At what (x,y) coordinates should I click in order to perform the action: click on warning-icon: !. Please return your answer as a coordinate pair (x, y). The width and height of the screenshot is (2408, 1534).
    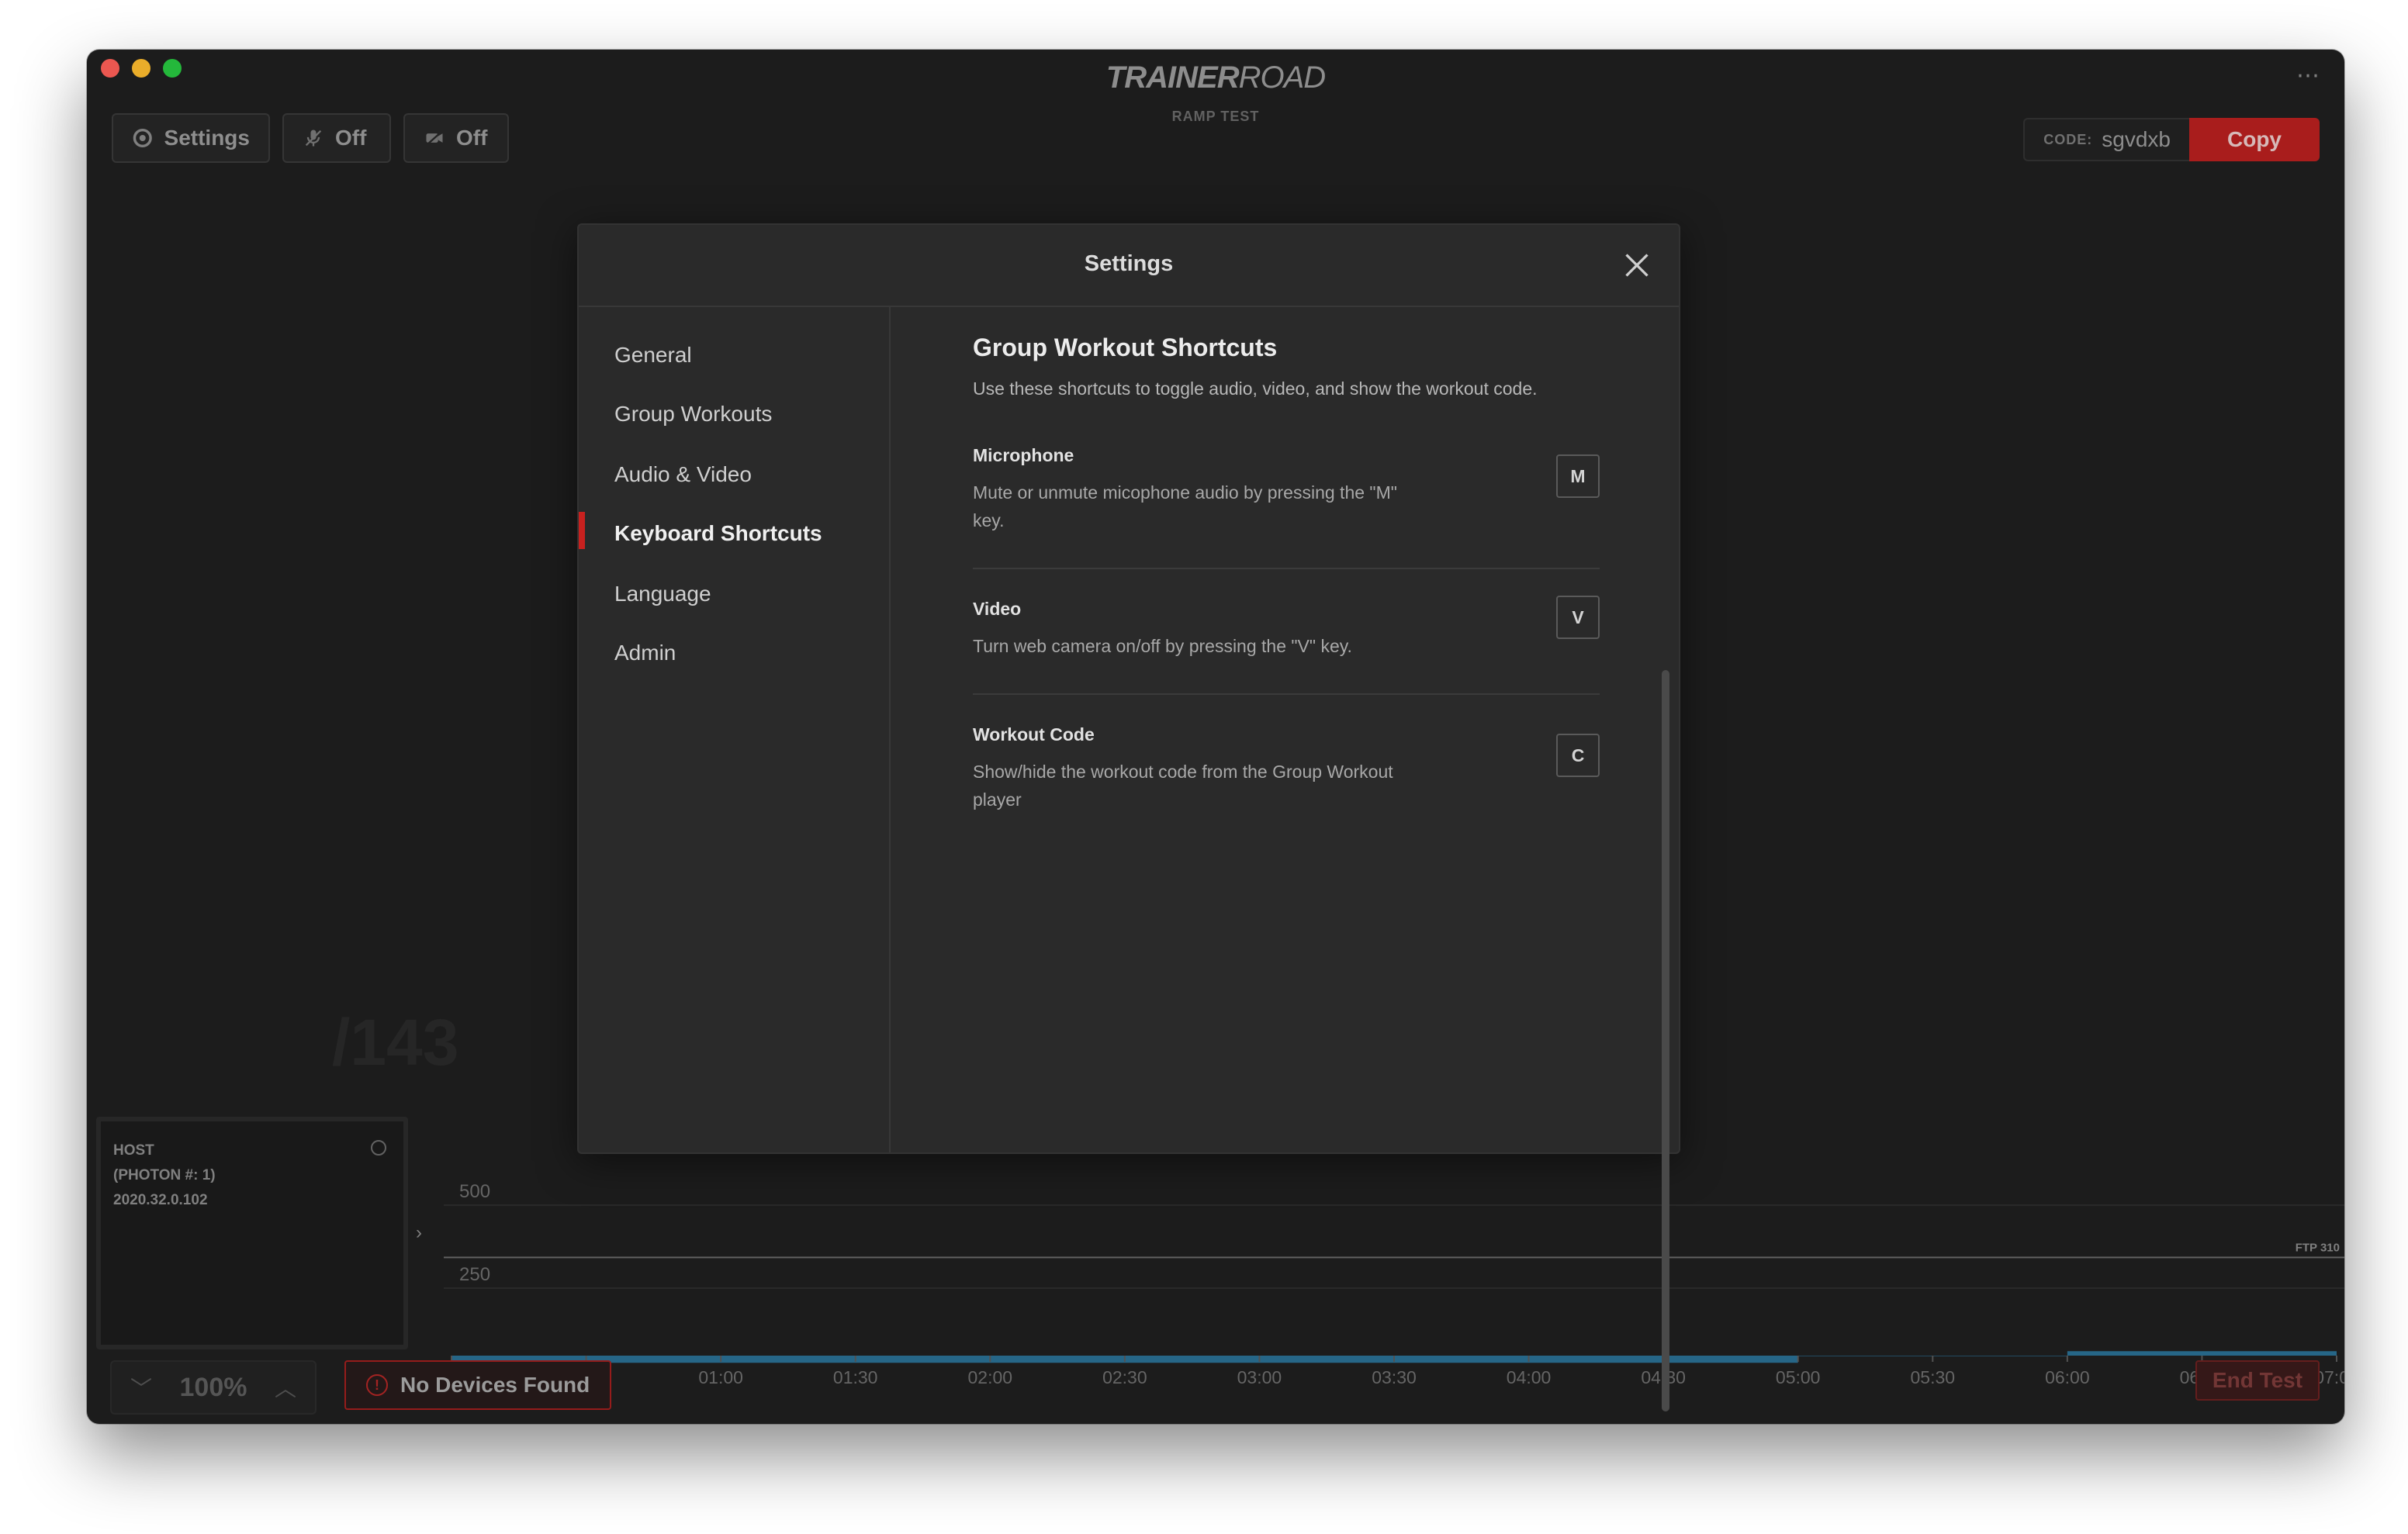
    Looking at the image, I should click on (377, 1385).